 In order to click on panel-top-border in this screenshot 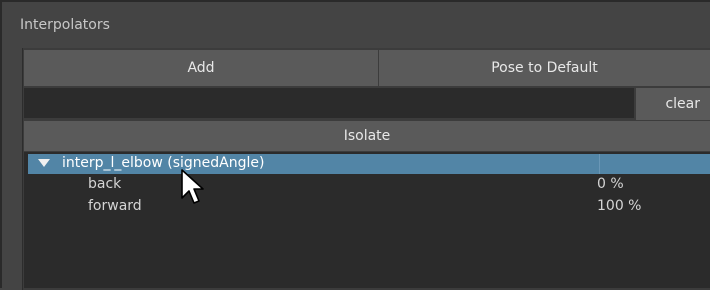, I will do `click(355, 1)`.